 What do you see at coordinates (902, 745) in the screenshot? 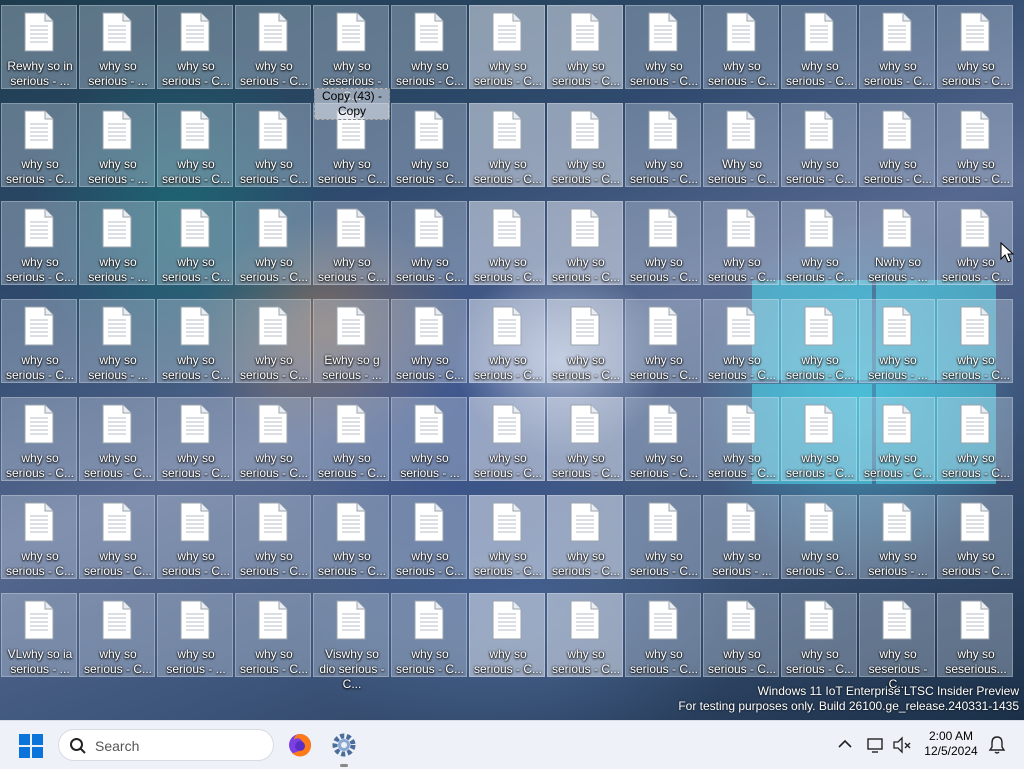
I see `volume-muted-icon` at bounding box center [902, 745].